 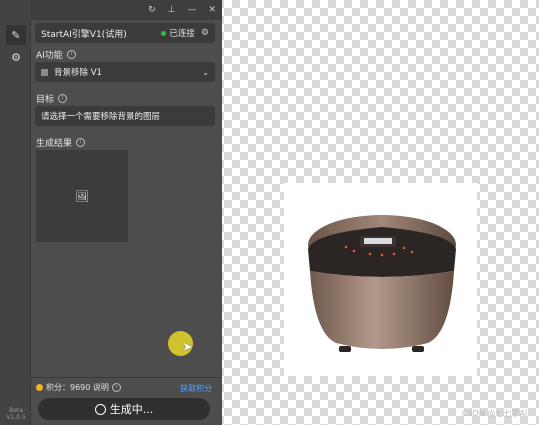 What do you see at coordinates (45, 100) in the screenshot?
I see `target-label: 目标` at bounding box center [45, 100].